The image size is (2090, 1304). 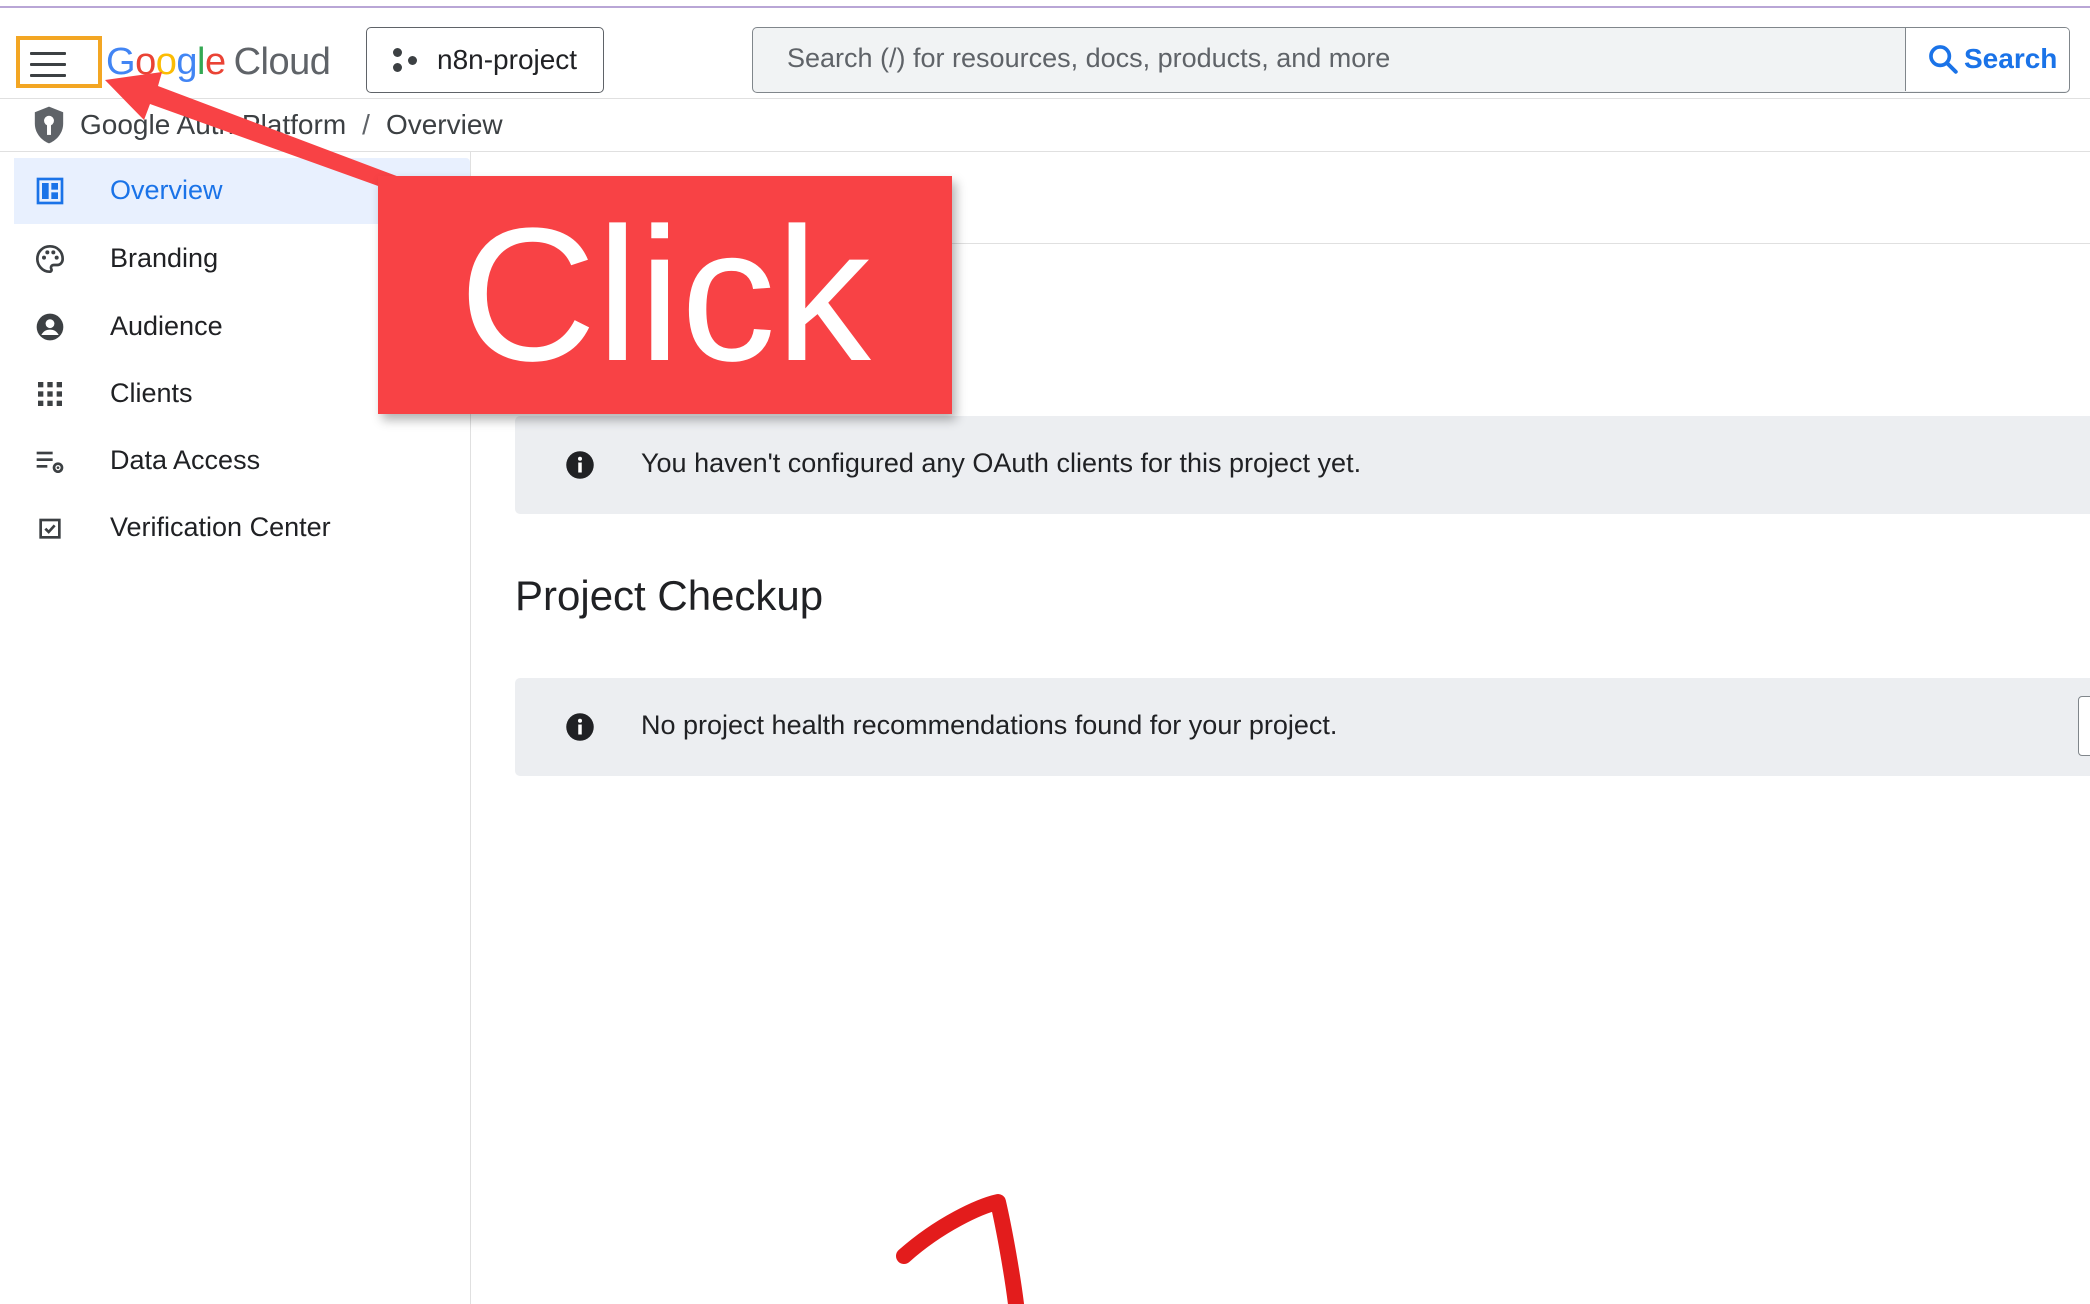 What do you see at coordinates (253, 132) in the screenshot?
I see `annotation-arrow` at bounding box center [253, 132].